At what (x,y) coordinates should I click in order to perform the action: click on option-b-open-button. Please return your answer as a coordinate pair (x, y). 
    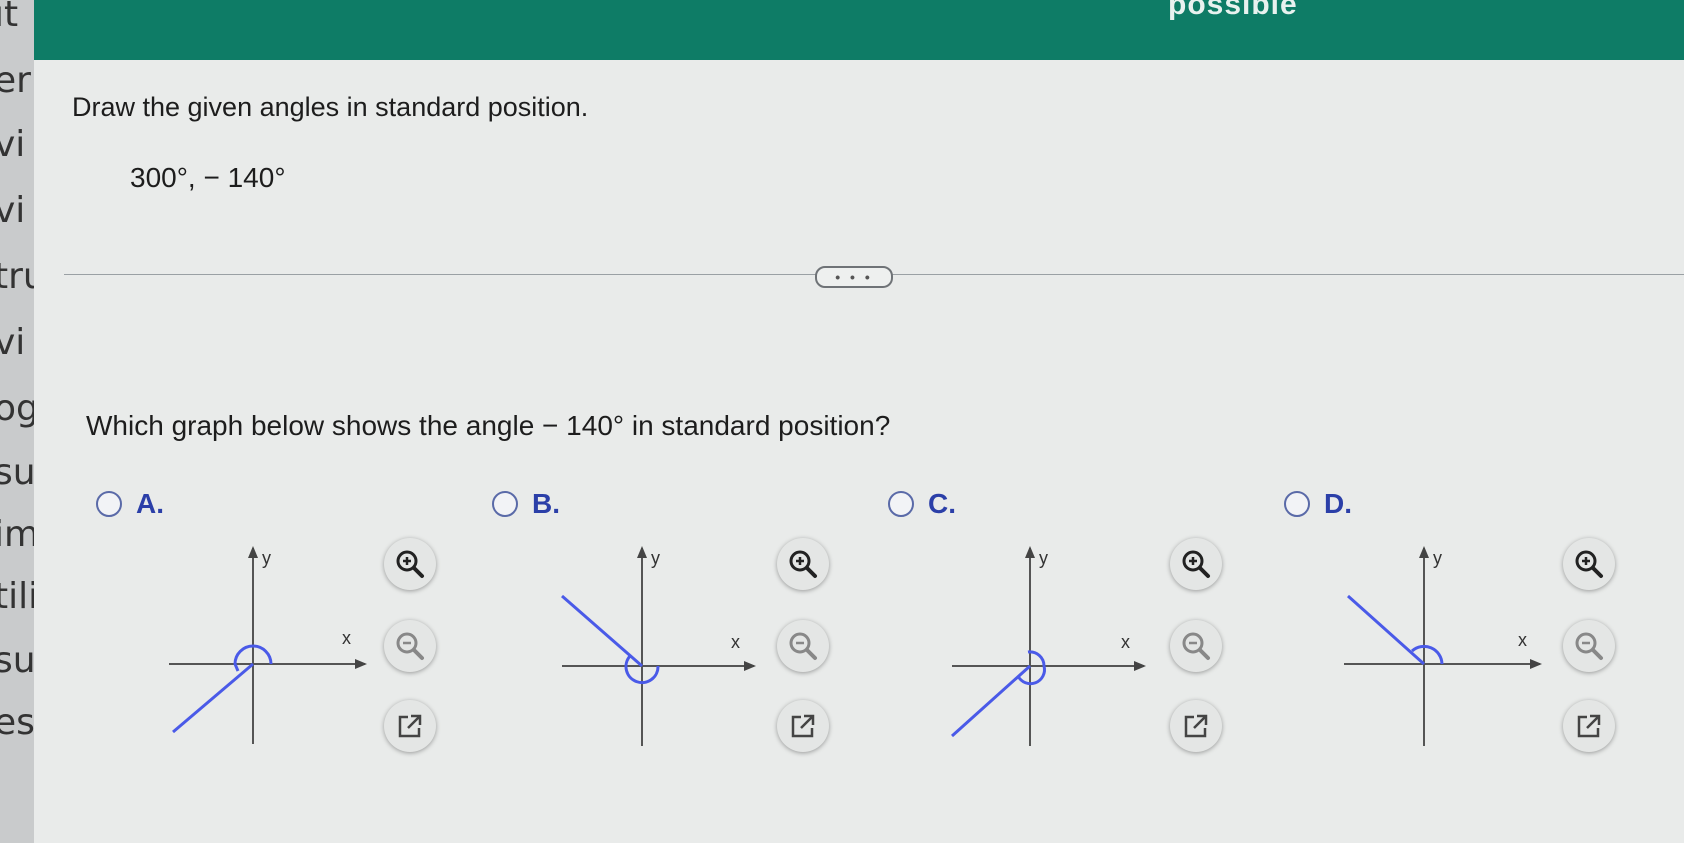
    Looking at the image, I should click on (803, 726).